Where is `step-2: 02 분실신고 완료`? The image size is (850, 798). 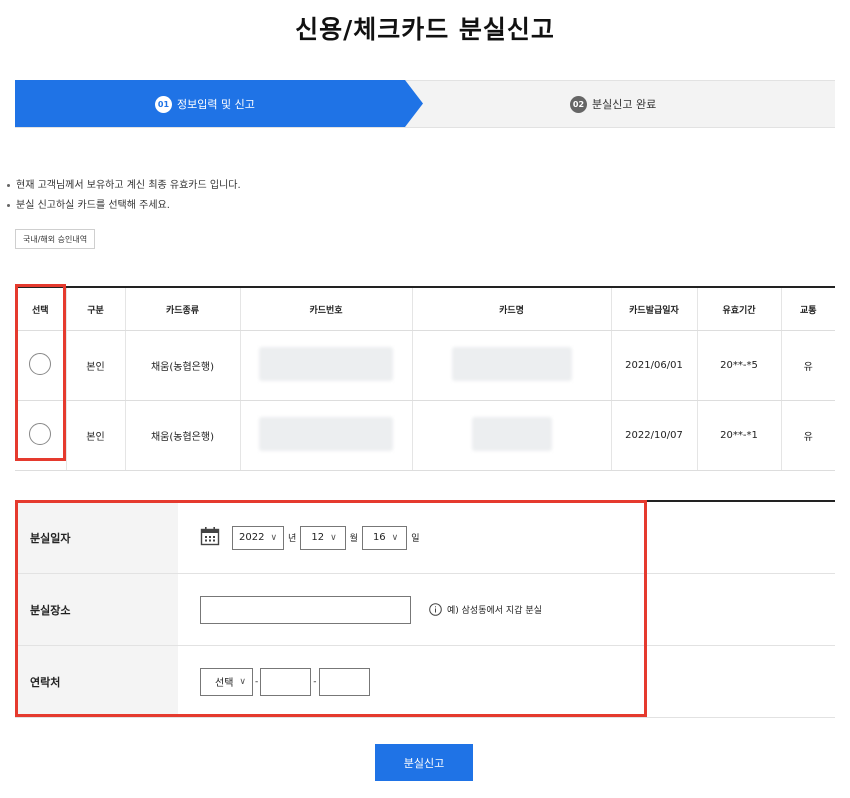 step-2: 02 분실신고 완료 is located at coordinates (613, 104).